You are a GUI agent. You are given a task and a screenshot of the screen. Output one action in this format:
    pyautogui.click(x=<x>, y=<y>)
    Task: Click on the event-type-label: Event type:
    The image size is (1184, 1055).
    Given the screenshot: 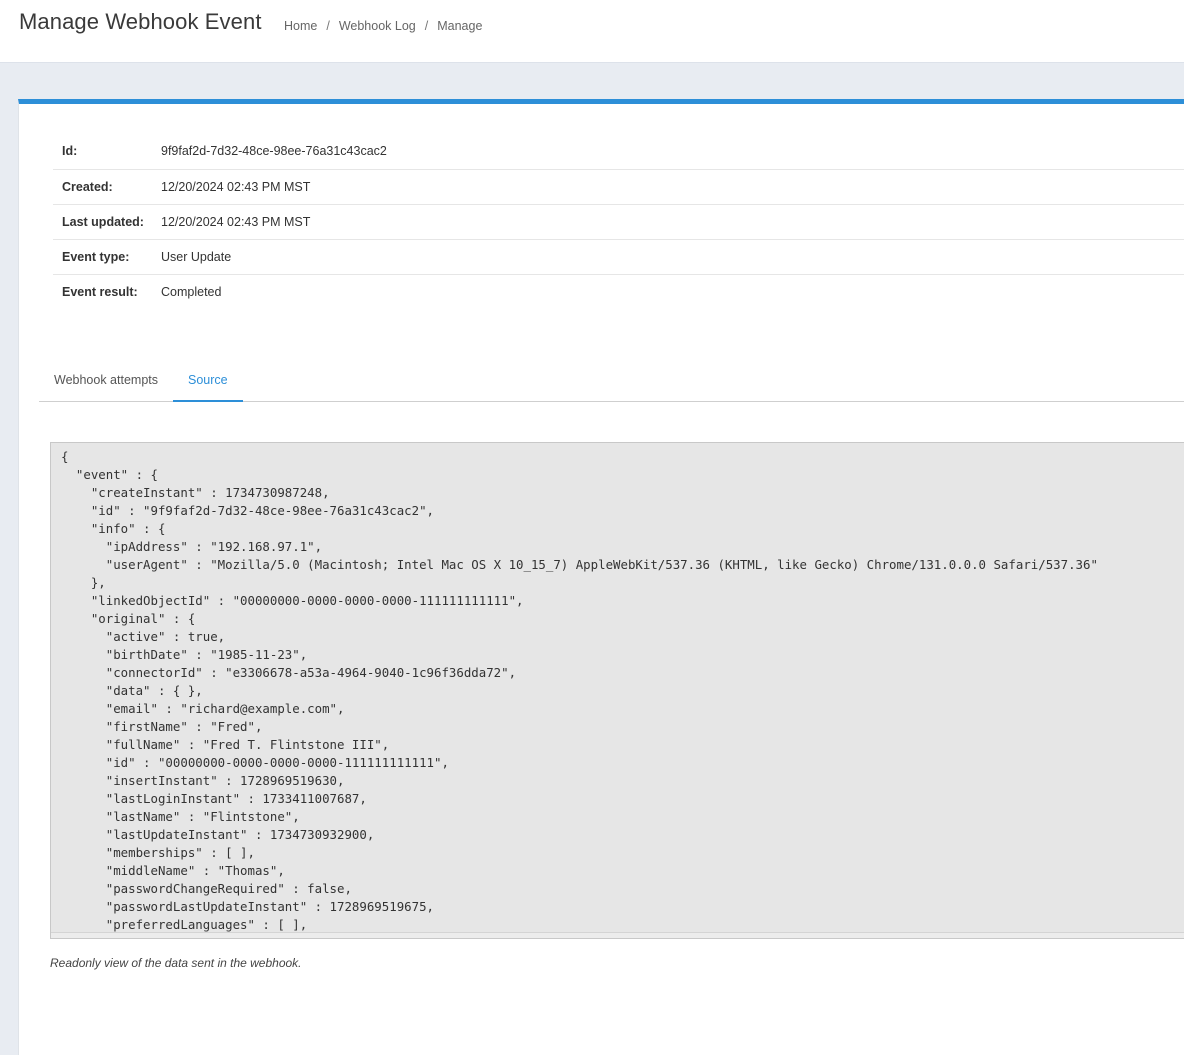 What is the action you would take?
    pyautogui.click(x=96, y=256)
    